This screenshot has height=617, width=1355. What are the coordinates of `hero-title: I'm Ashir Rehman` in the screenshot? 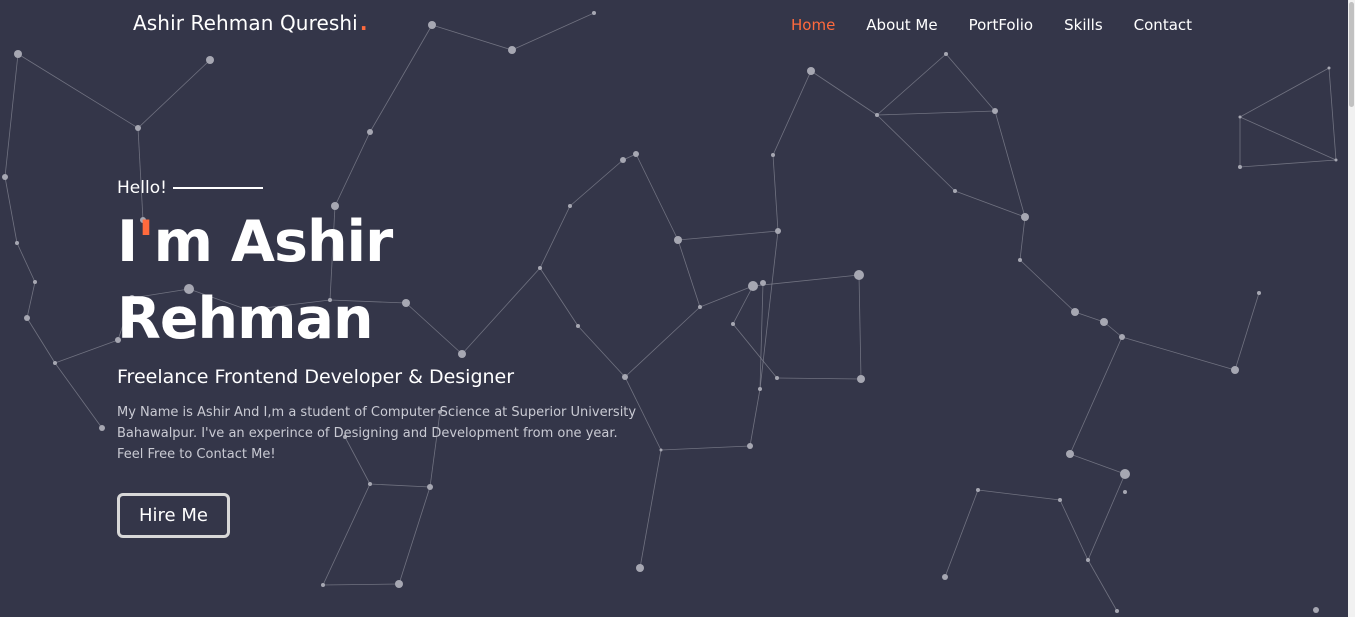 It's located at (397, 281).